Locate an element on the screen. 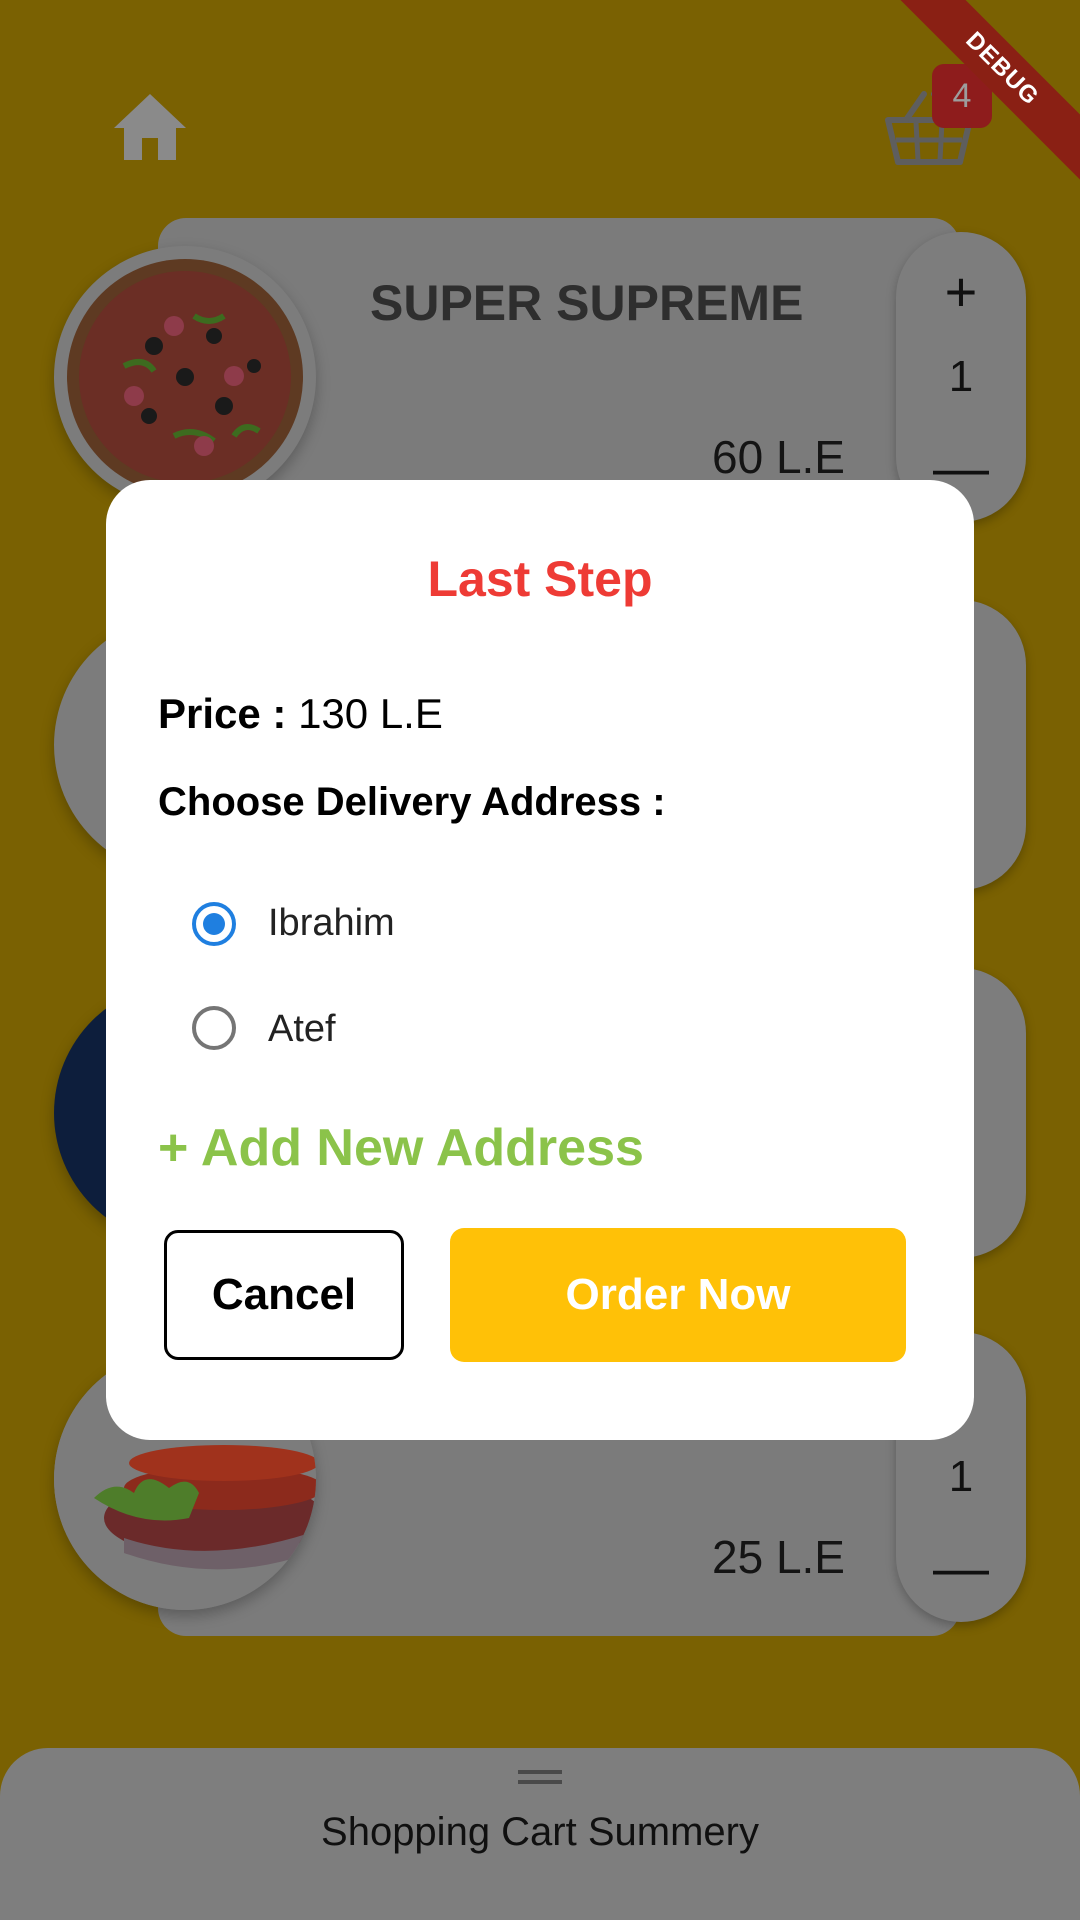 The width and height of the screenshot is (1080, 1920). price-label: Price : is located at coordinates (222, 713).